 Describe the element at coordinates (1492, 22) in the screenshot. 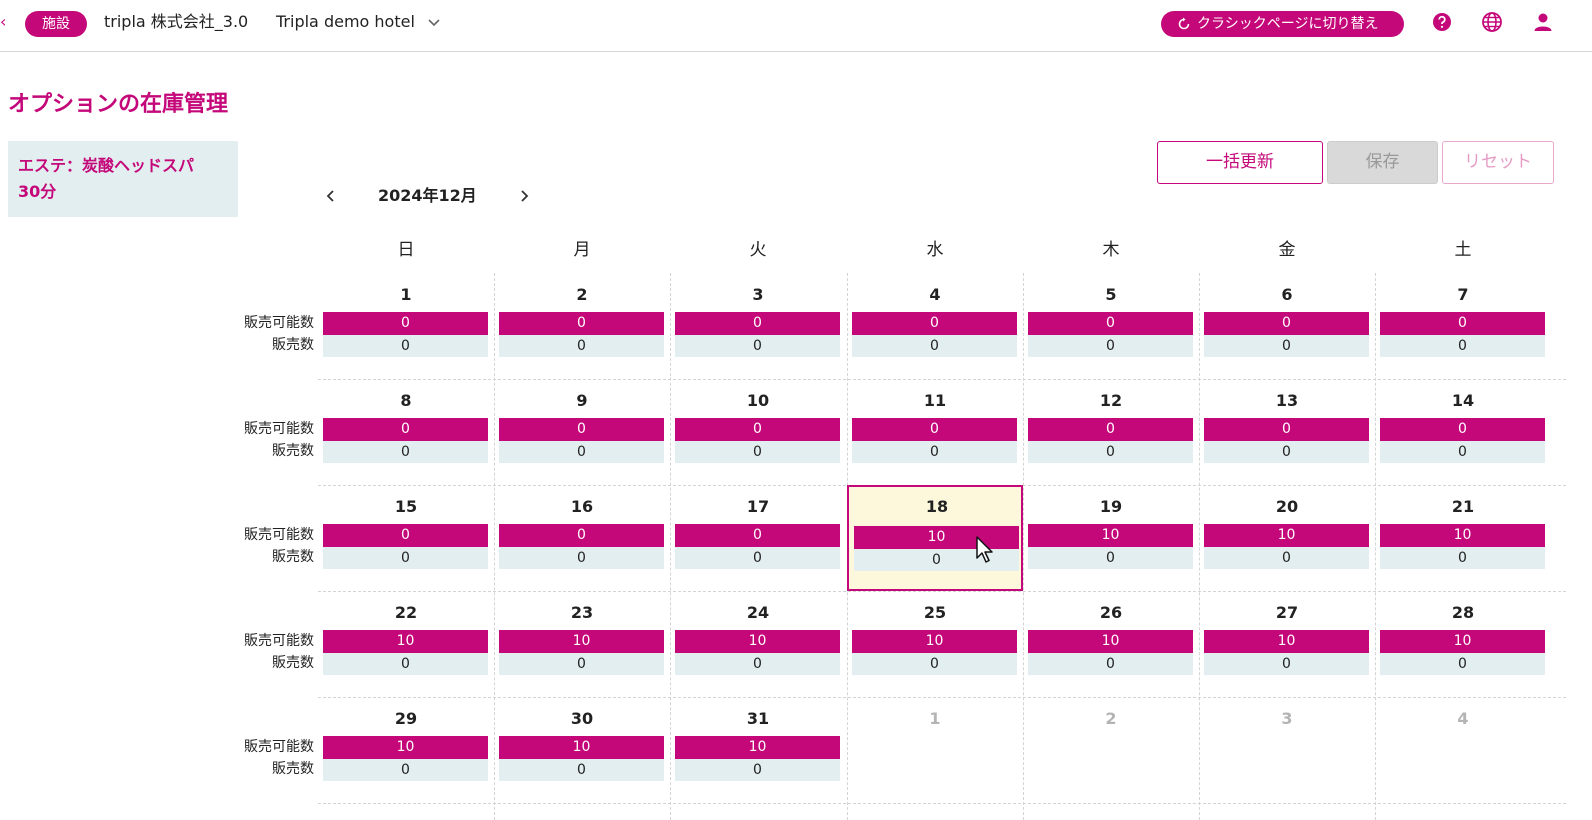

I see `globe-icon` at that location.